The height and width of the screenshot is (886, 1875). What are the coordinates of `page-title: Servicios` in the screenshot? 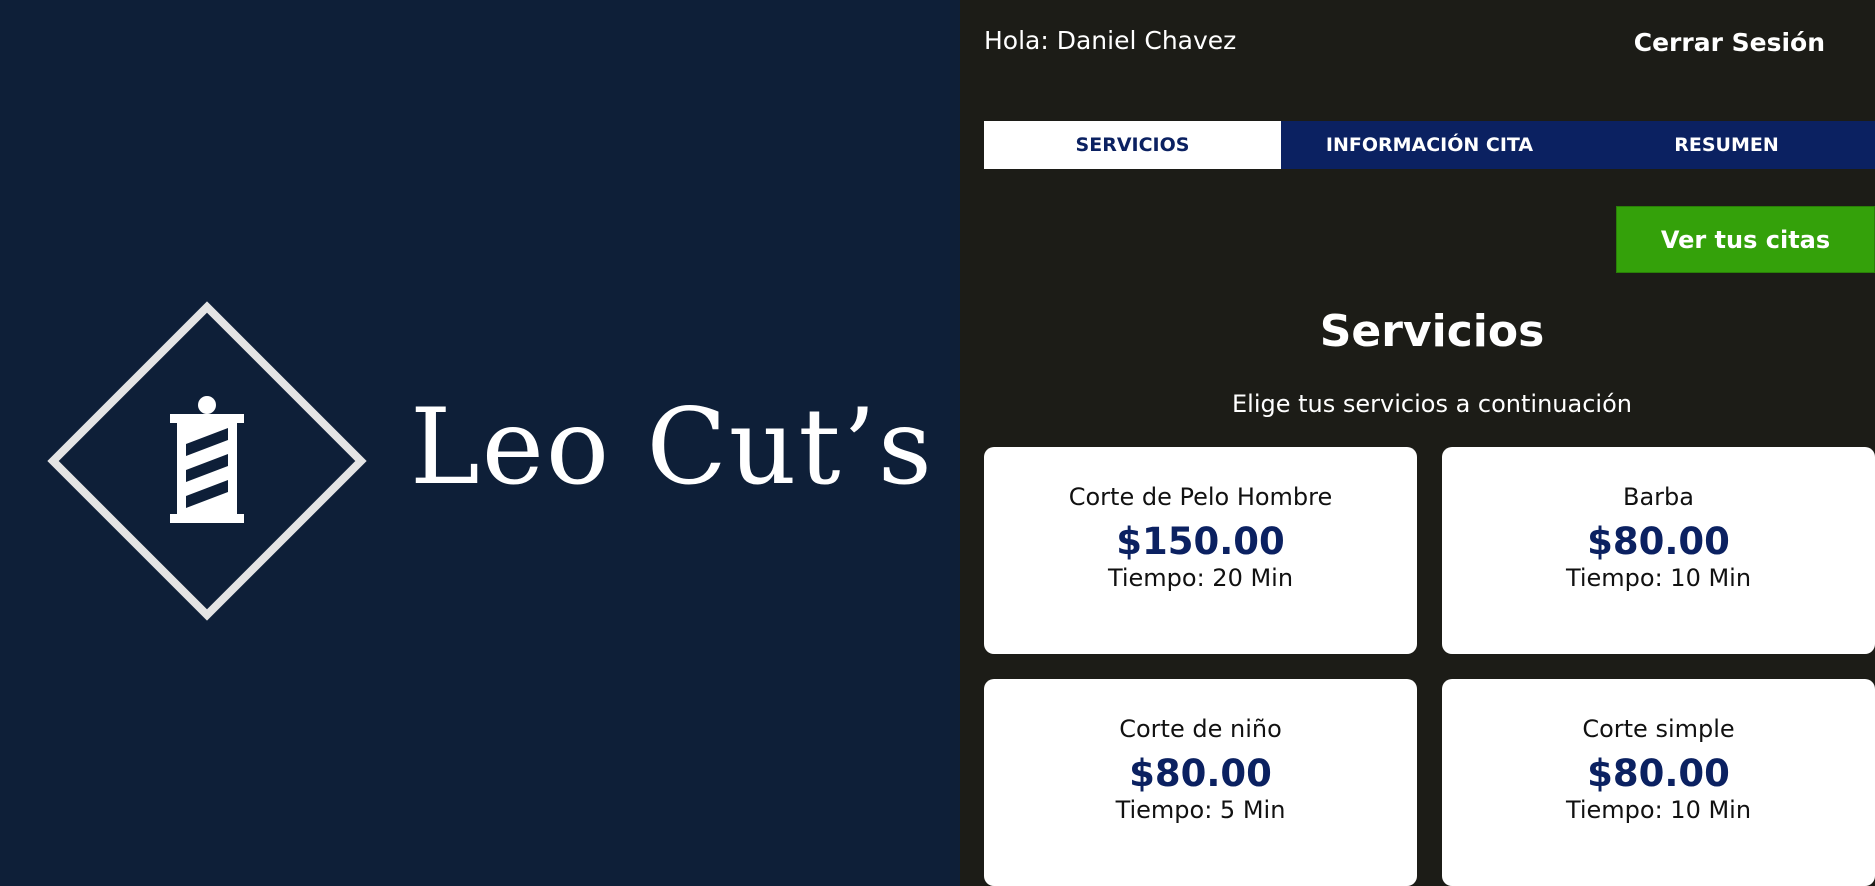 It's located at (1432, 331).